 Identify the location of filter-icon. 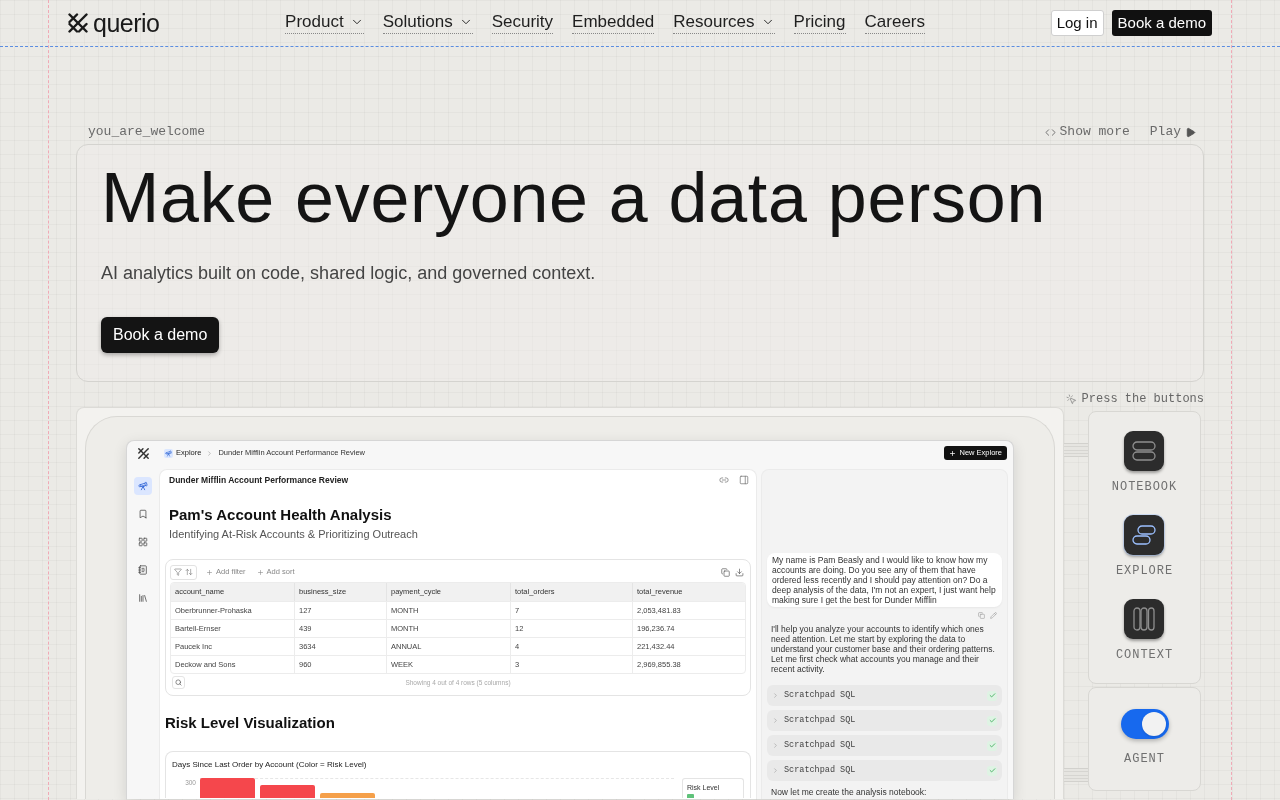
(178, 572).